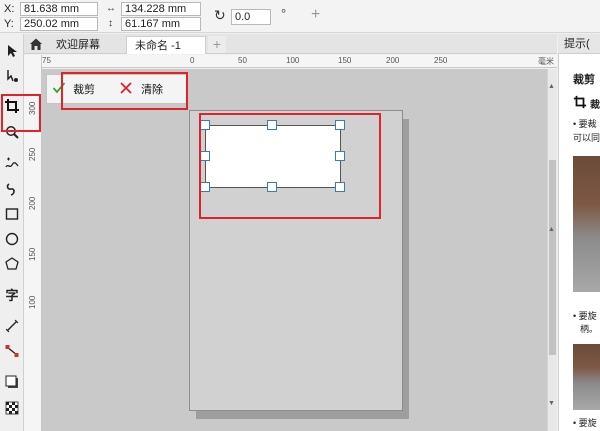 This screenshot has height=431, width=600. What do you see at coordinates (46, 60) in the screenshot?
I see `ruler-tick-label: 75` at bounding box center [46, 60].